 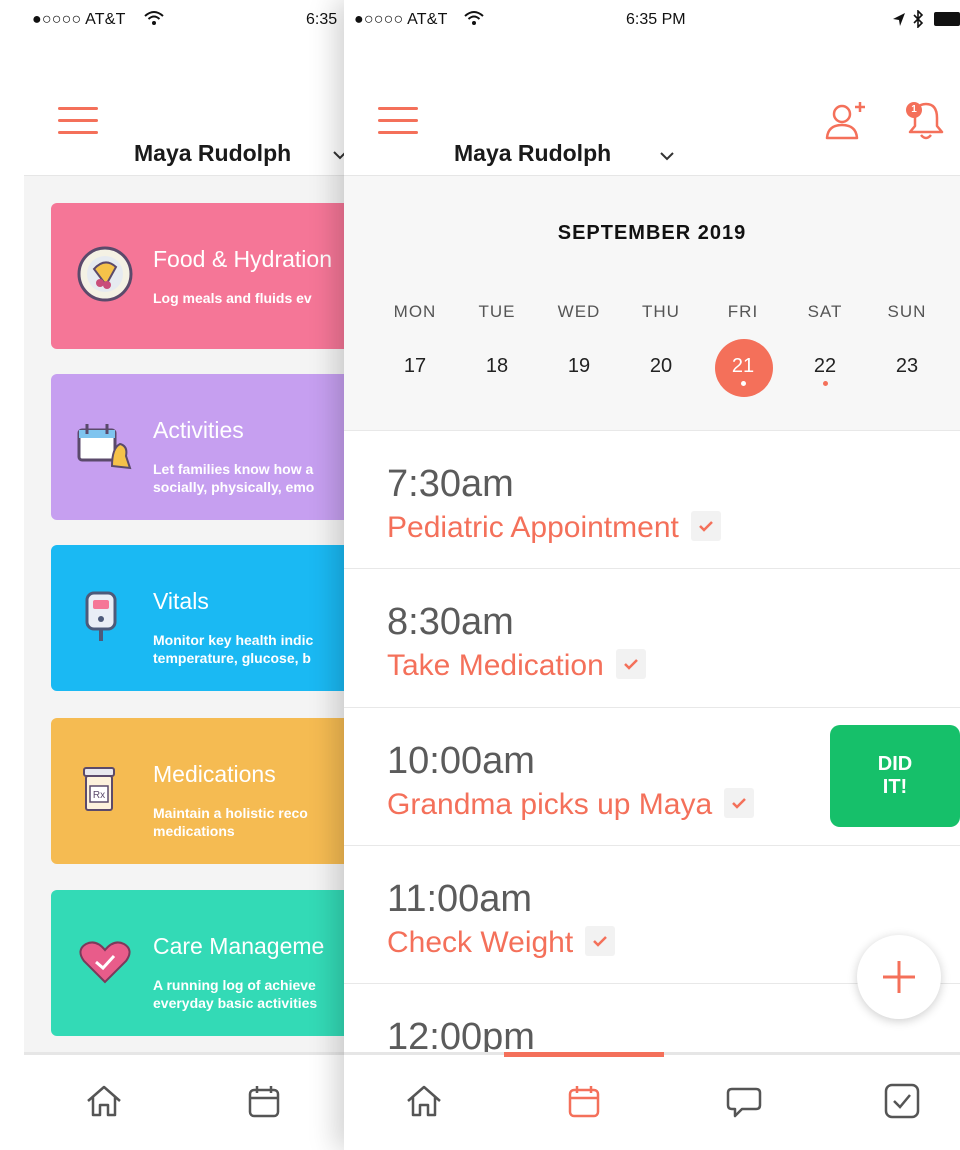 What do you see at coordinates (104, 447) in the screenshot?
I see `calendar-chess-icon` at bounding box center [104, 447].